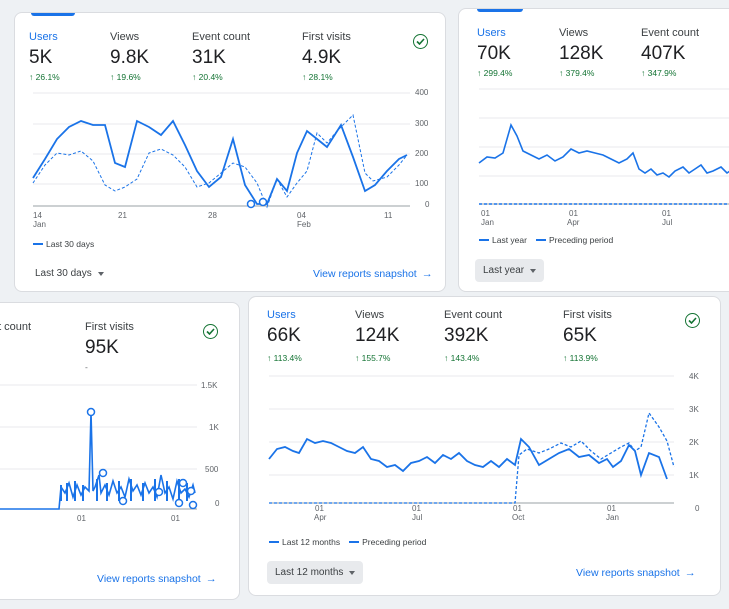 The image size is (729, 609). What do you see at coordinates (422, 183) in the screenshot?
I see `y-tick-label: 100` at bounding box center [422, 183].